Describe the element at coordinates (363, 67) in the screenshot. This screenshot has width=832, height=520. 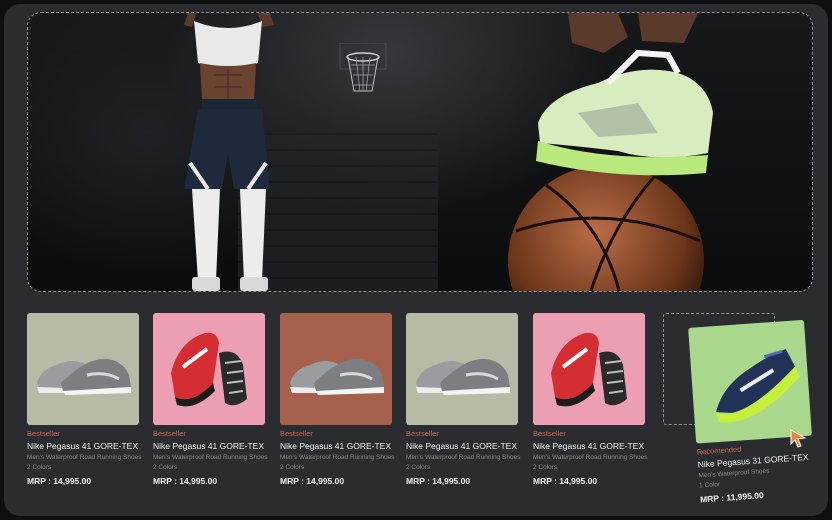
I see `basketball-hoop-graphic` at that location.